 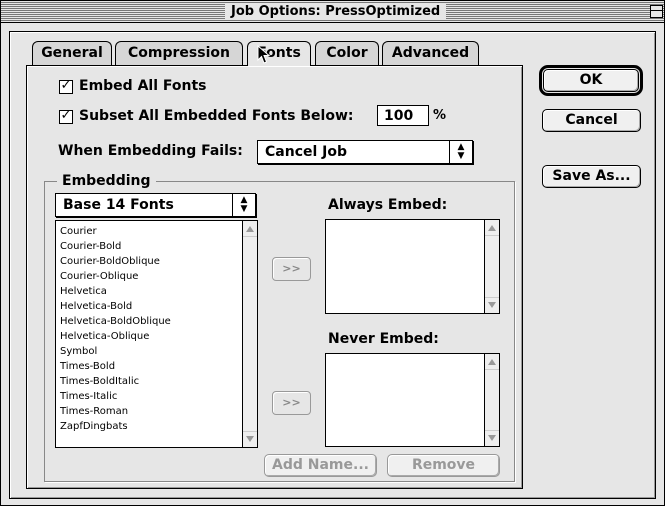 What do you see at coordinates (115, 411) in the screenshot?
I see `font-list-item: Times-Roman` at bounding box center [115, 411].